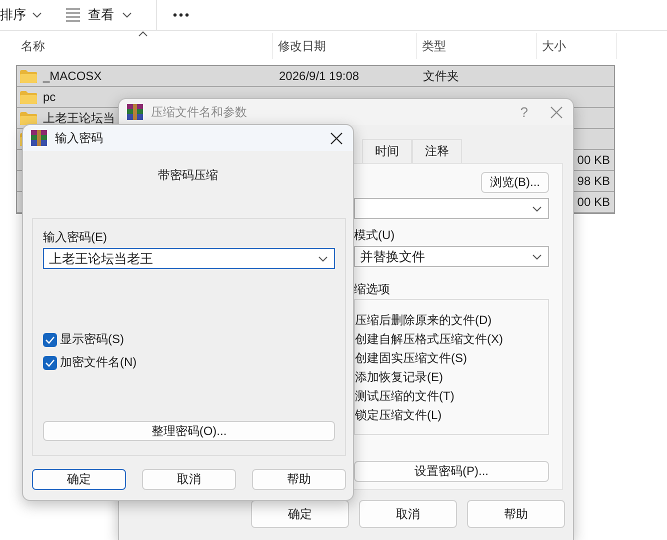 The width and height of the screenshot is (667, 540). I want to click on option-label: 添加恢复记录(E), so click(451, 377).